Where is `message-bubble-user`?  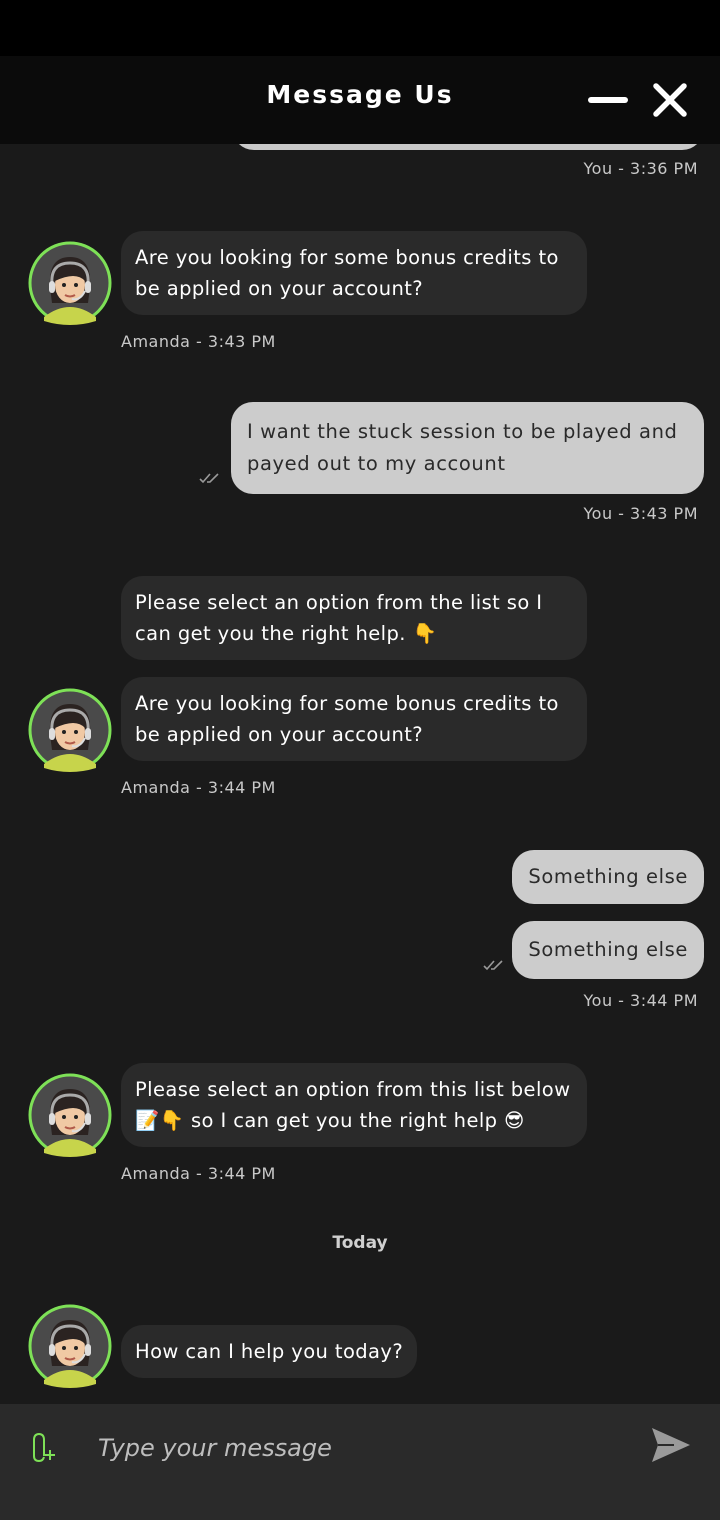
message-bubble-user is located at coordinates (468, 147).